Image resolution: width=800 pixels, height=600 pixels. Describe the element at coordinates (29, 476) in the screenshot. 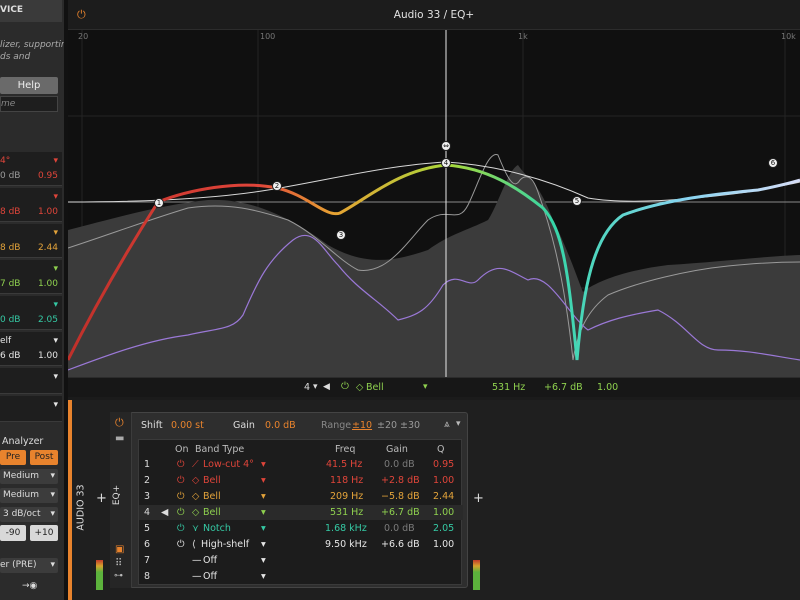

I see `resolution-dropdown: Medium ▾` at that location.